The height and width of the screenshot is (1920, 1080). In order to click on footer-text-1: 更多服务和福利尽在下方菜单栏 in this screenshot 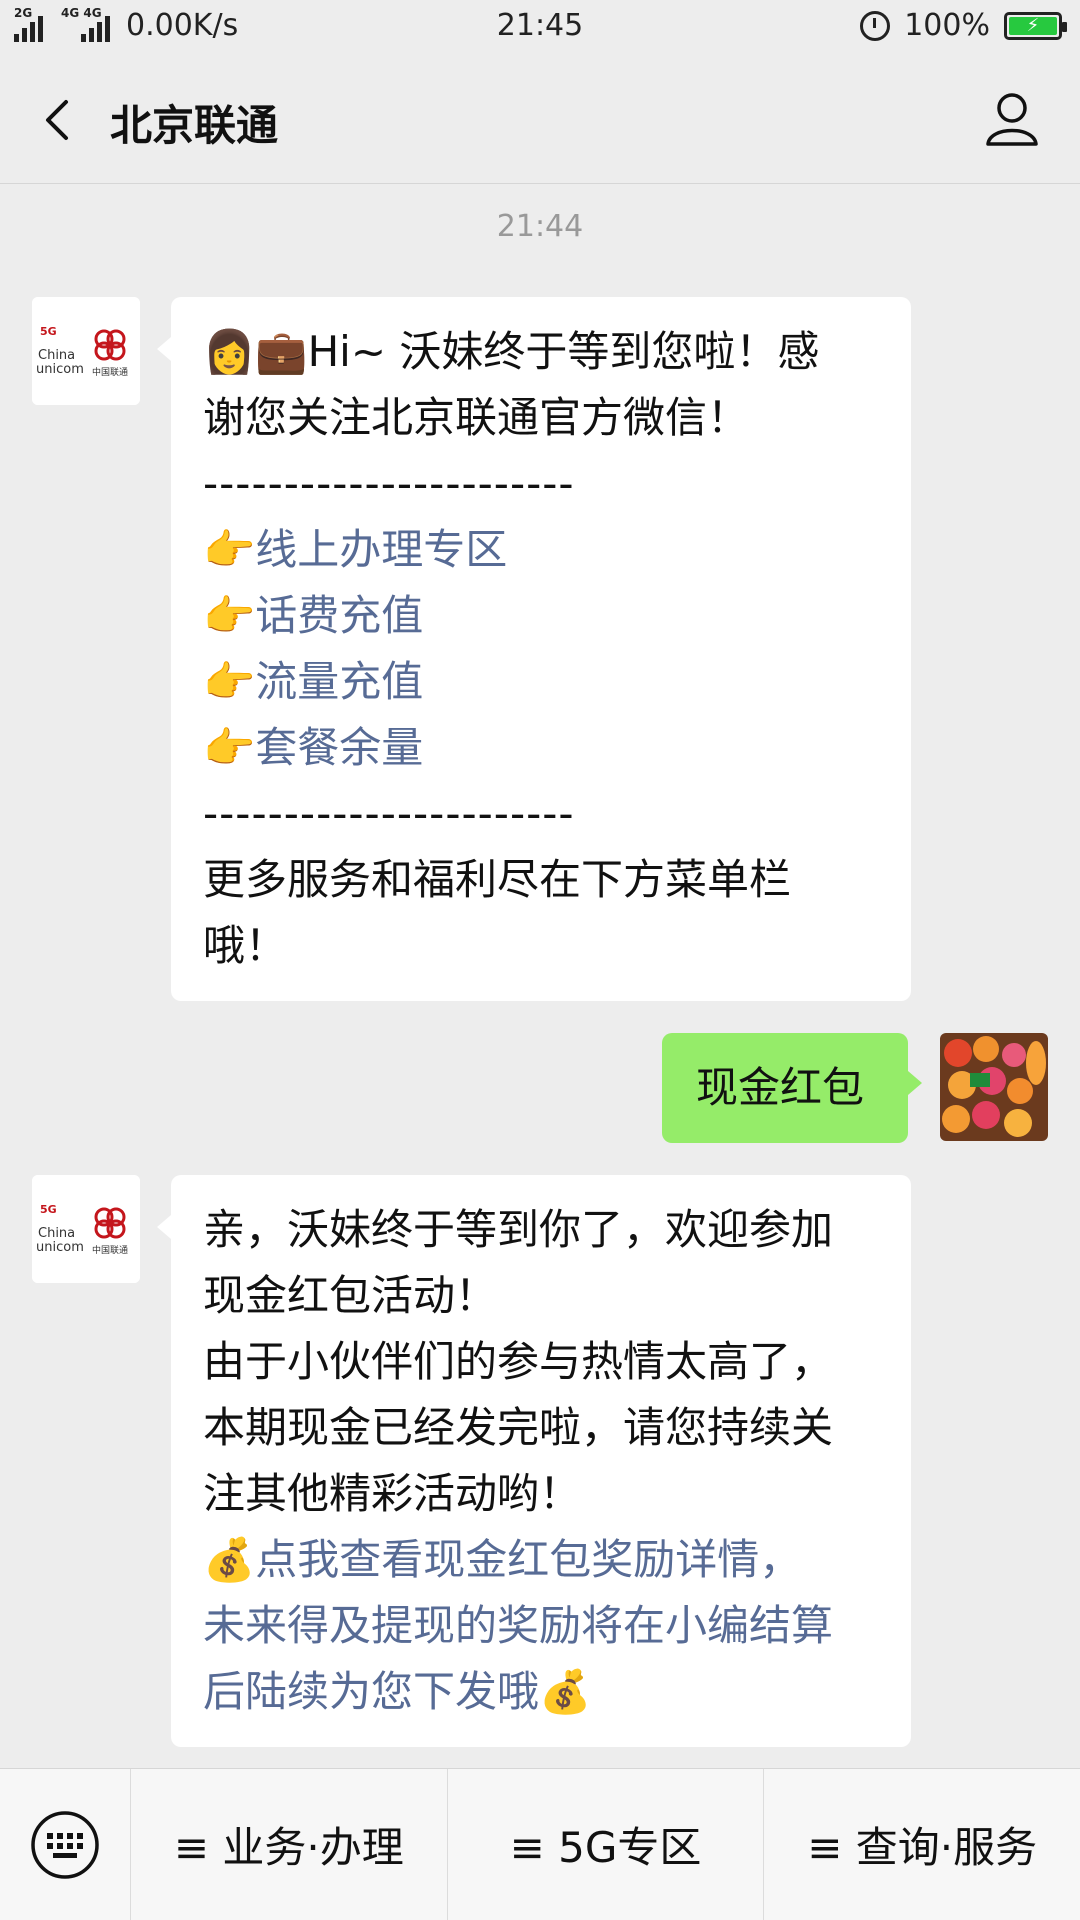, I will do `click(497, 879)`.